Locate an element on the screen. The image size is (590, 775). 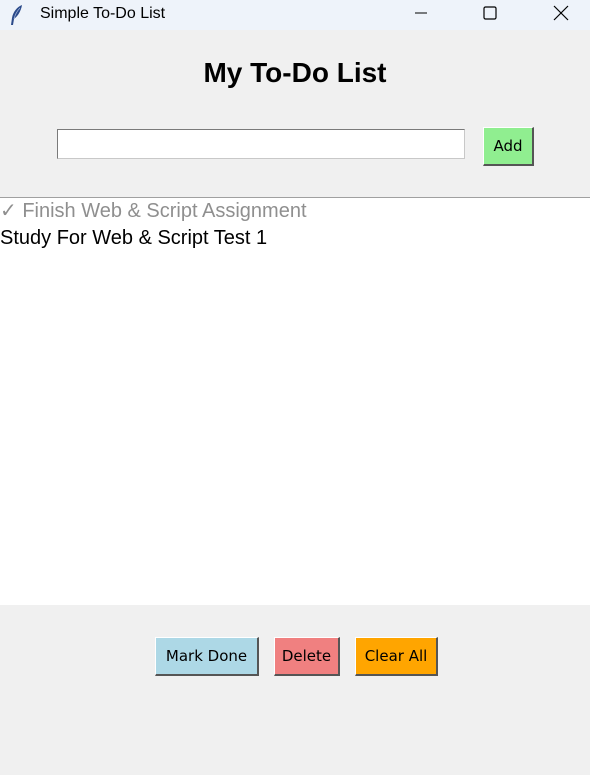
list-item: Study For Web & Script Test 1 is located at coordinates (295, 238).